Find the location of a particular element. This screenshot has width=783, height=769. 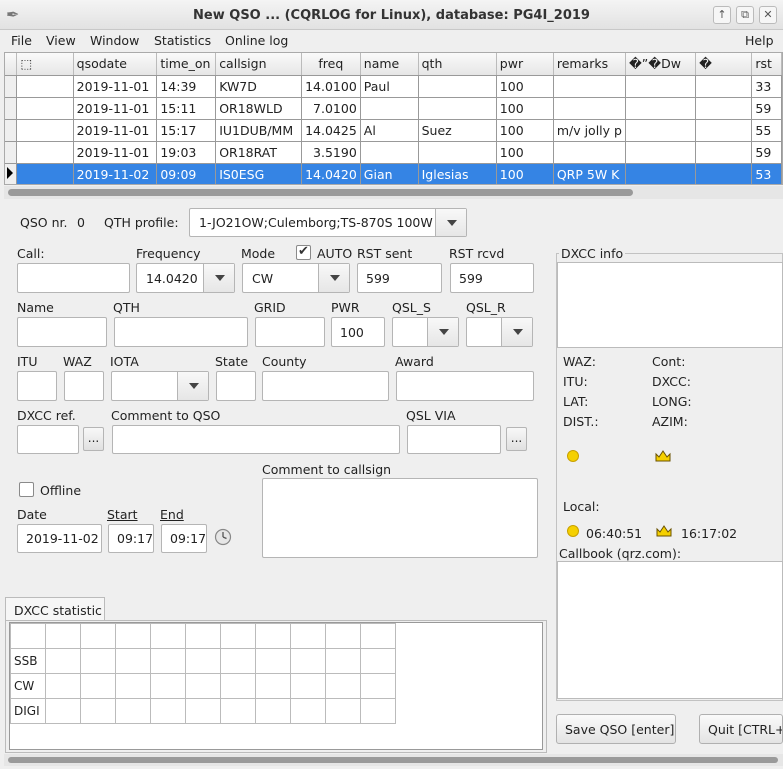

quit-button: Quit [CTRL+ is located at coordinates (741, 729).